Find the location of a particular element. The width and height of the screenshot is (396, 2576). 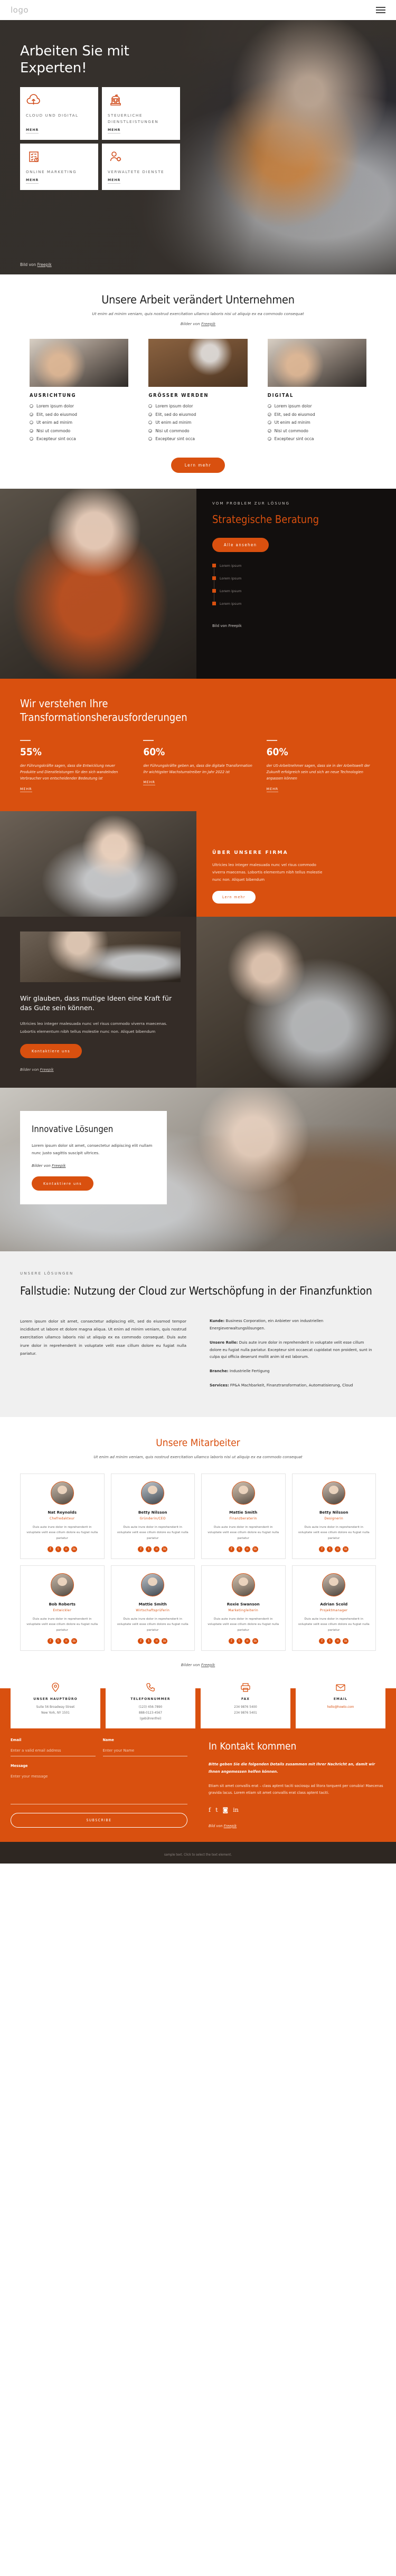

service-tile: Cloud und digital Mehr is located at coordinates (59, 113).